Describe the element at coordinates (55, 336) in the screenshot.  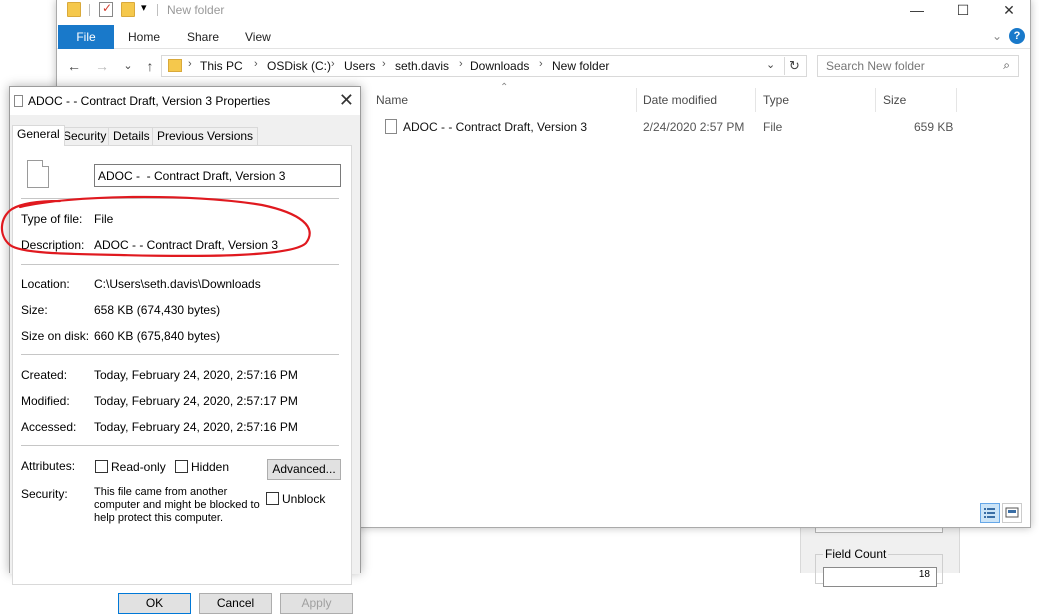
I see `size-on-disk-label: Size on disk:` at that location.